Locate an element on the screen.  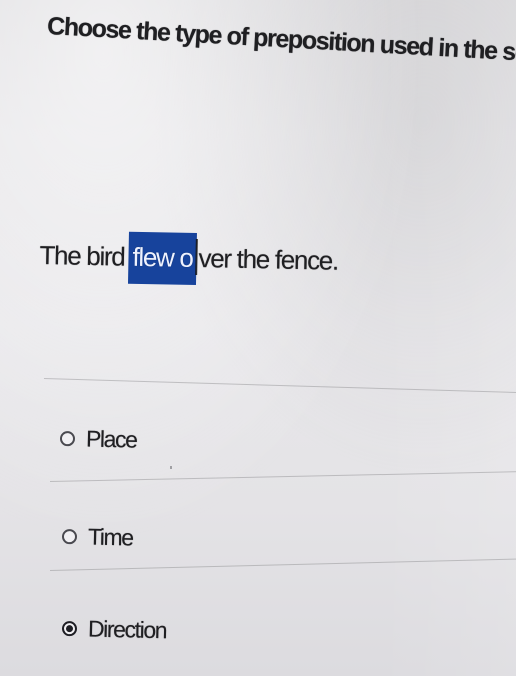
option-place: Place is located at coordinates (98, 439).